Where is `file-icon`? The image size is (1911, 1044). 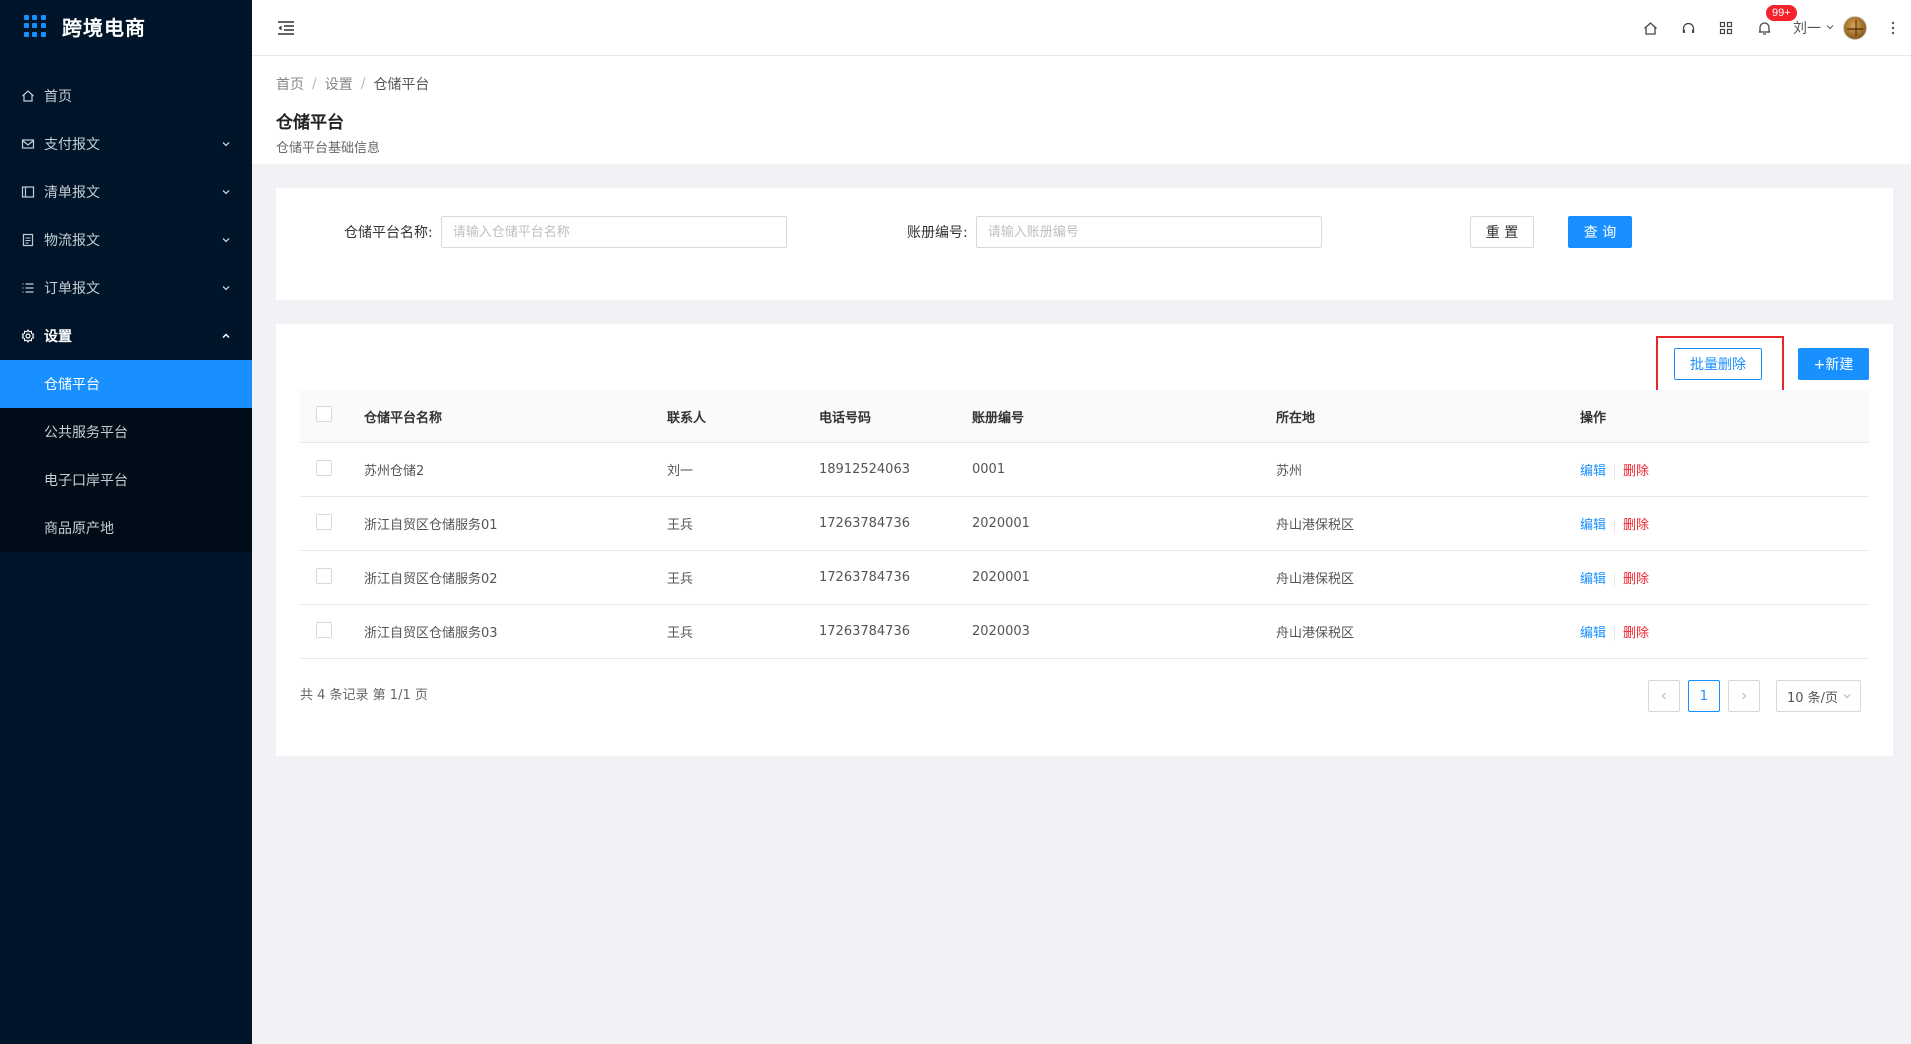
file-icon is located at coordinates (28, 240).